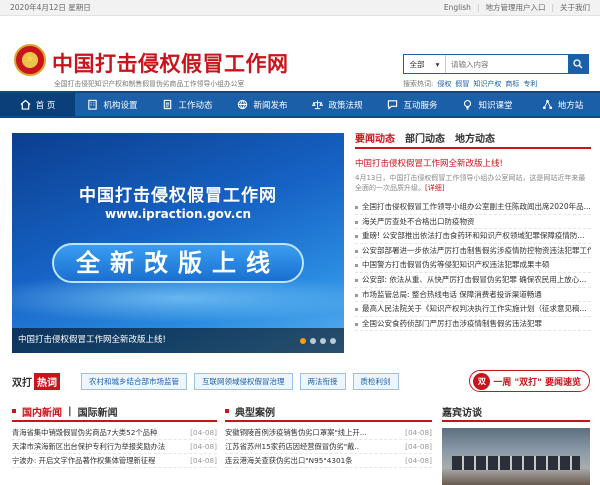 This screenshot has height=485, width=600. Describe the element at coordinates (487, 84) in the screenshot. I see `hot-word: 知识产权` at that location.